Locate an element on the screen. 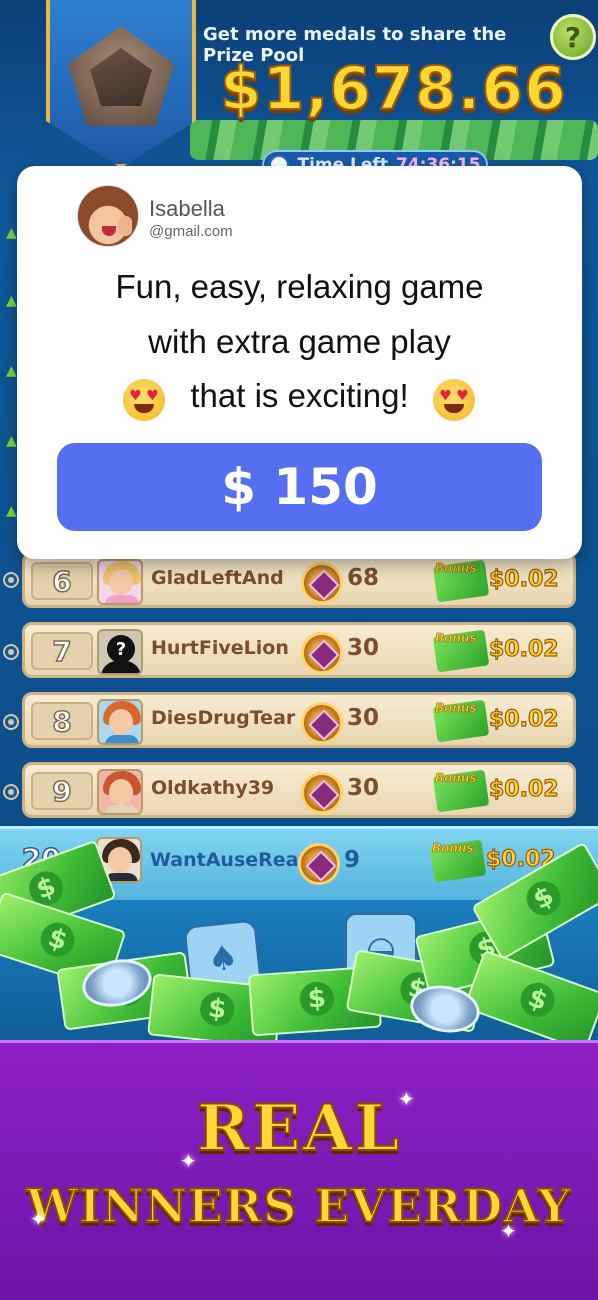  player-avatar-unknown: ? is located at coordinates (120, 652).